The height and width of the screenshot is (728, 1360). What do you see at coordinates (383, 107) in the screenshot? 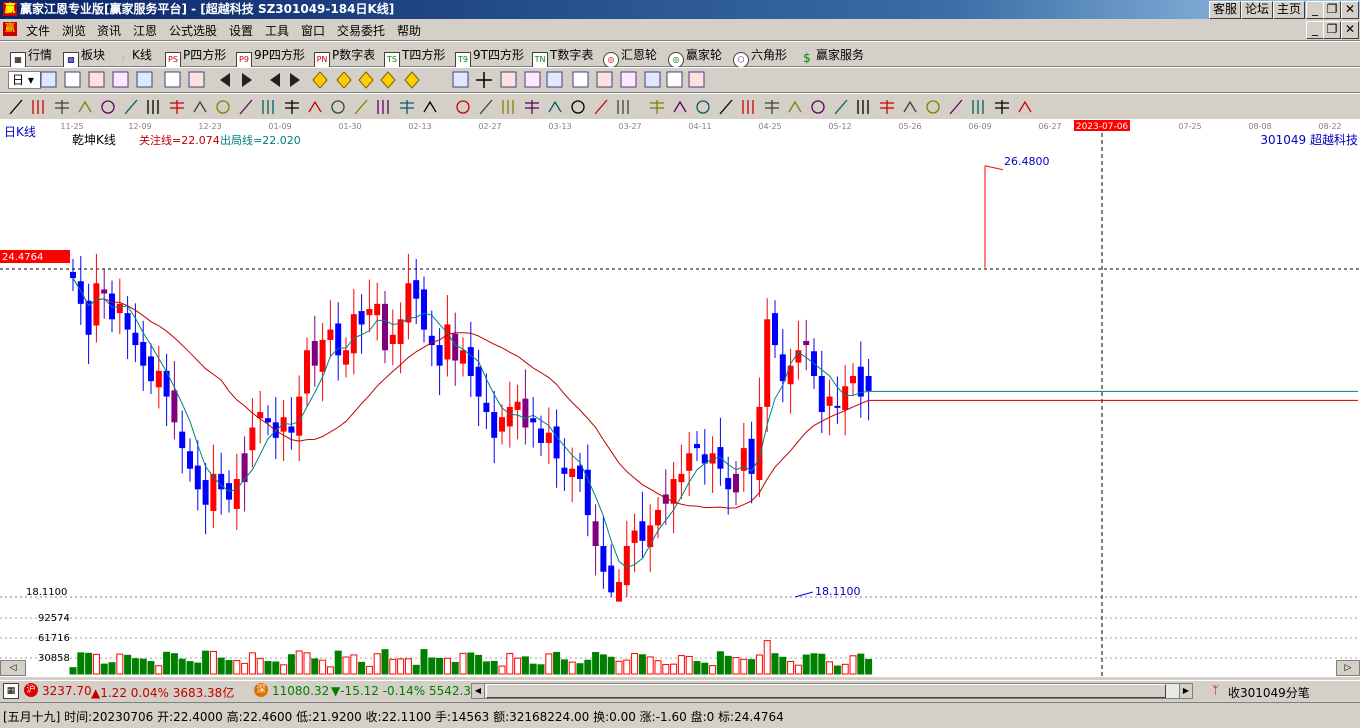
I see `drawing-tool-17-icon` at bounding box center [383, 107].